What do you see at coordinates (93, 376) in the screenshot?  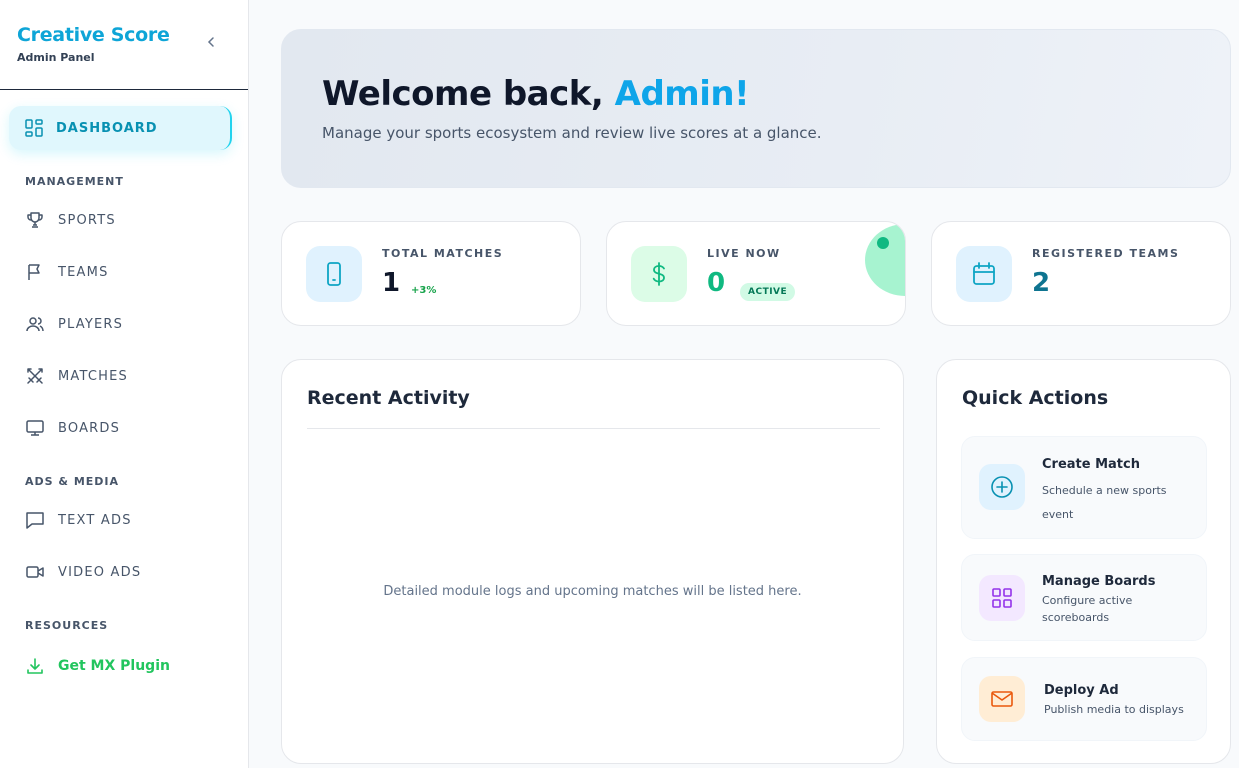 I see `sidebar-item-label: MATCHES` at bounding box center [93, 376].